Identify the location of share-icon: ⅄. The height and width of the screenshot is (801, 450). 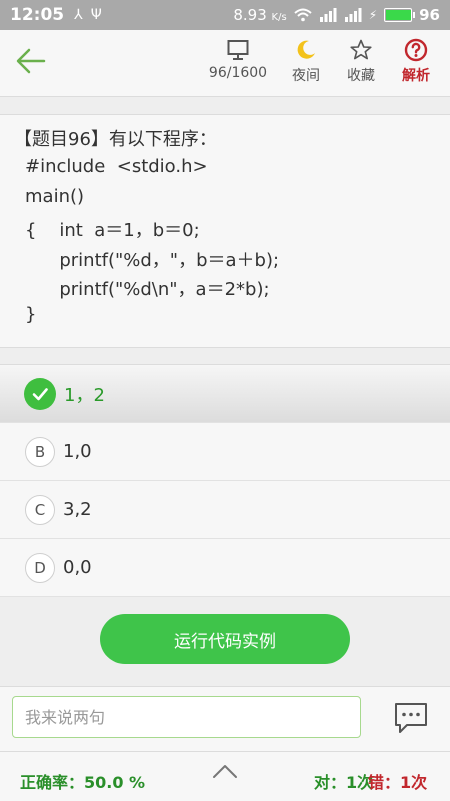
(78, 15).